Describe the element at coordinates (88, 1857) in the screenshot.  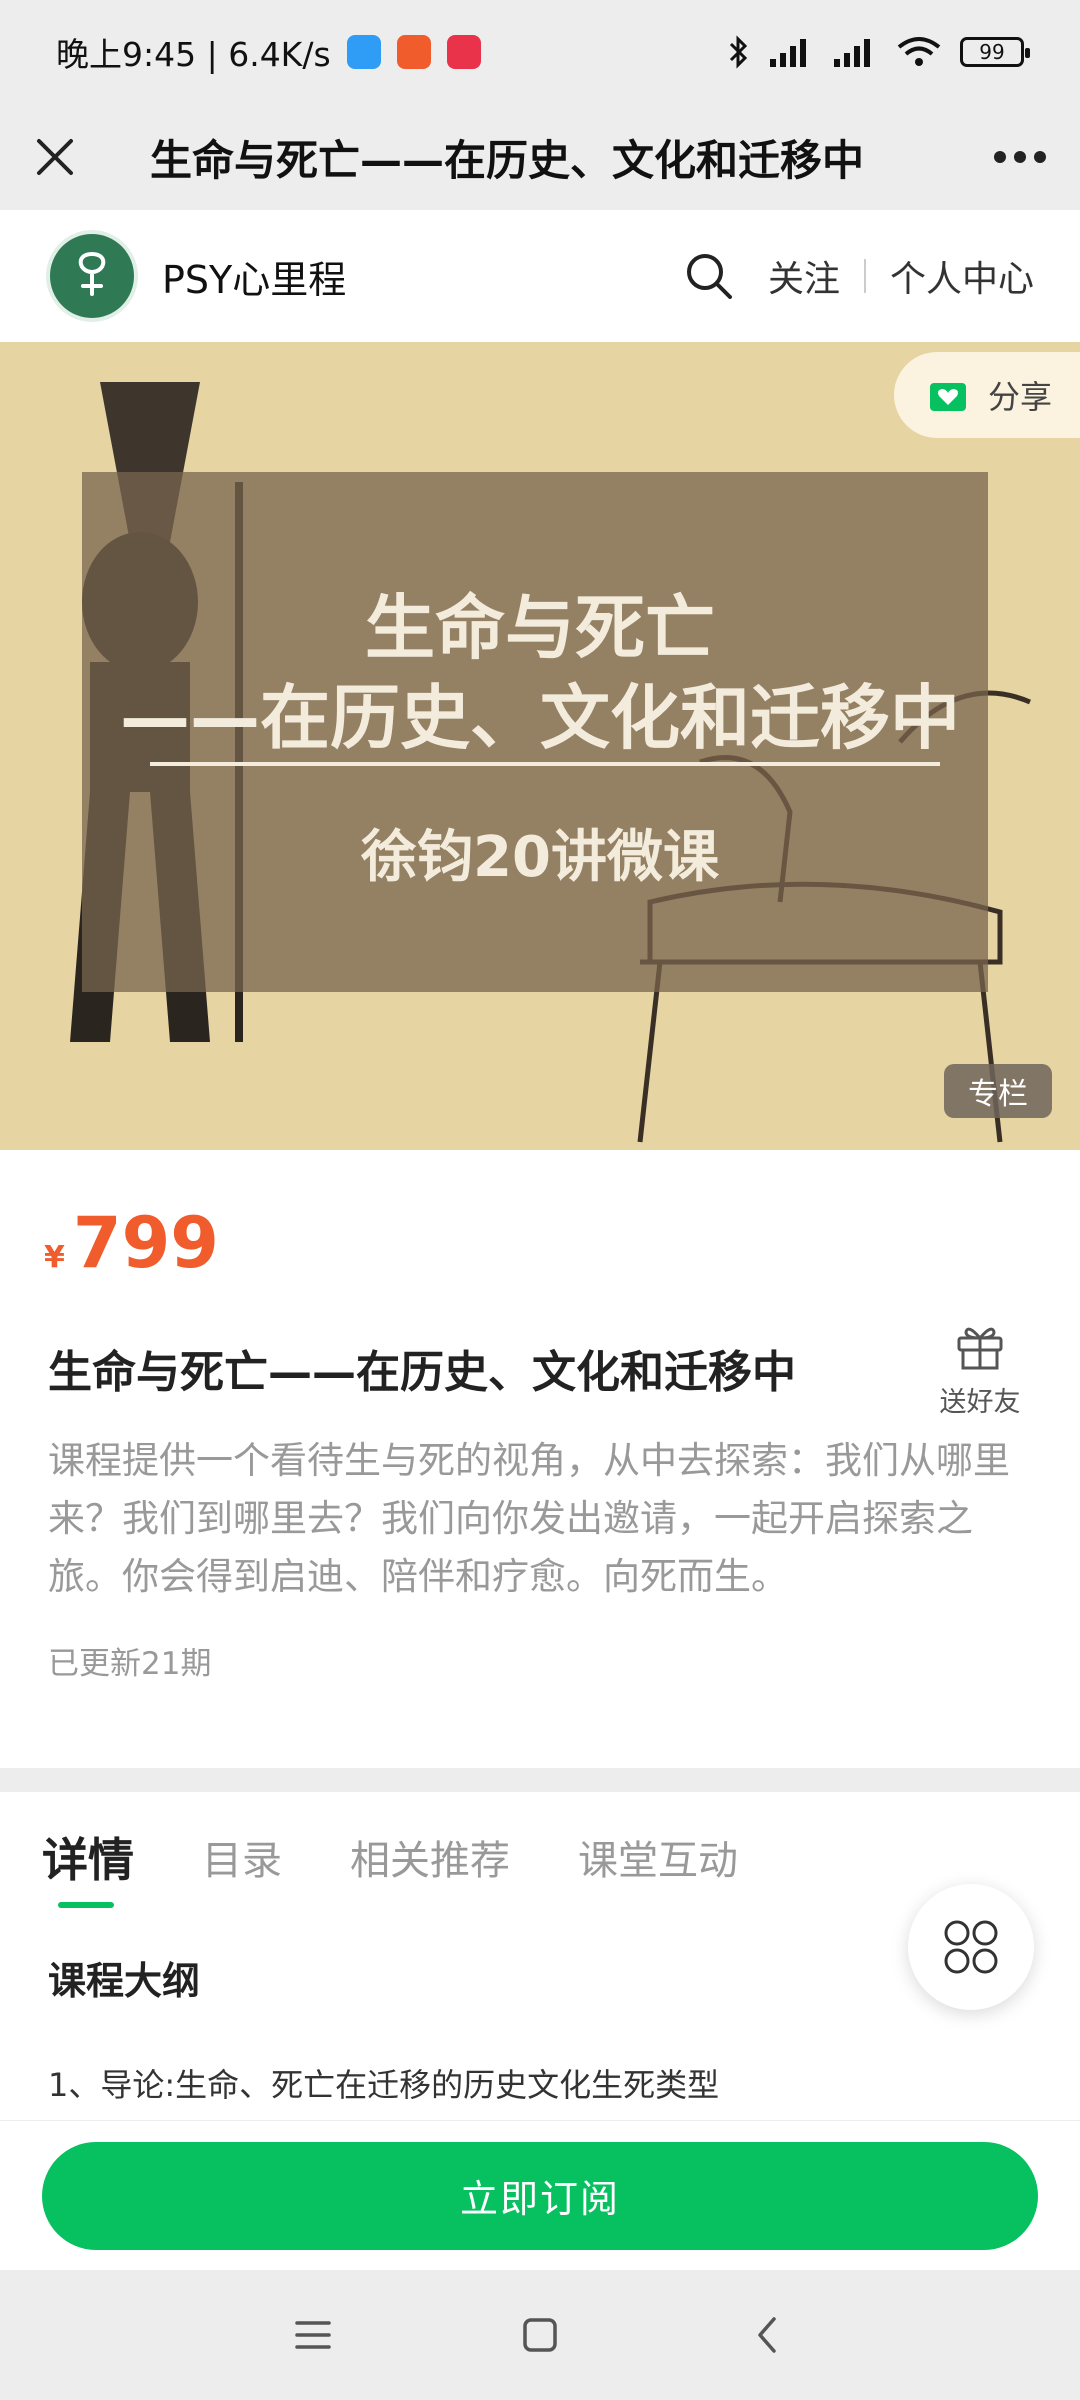
I see `tab-details: 详情` at that location.